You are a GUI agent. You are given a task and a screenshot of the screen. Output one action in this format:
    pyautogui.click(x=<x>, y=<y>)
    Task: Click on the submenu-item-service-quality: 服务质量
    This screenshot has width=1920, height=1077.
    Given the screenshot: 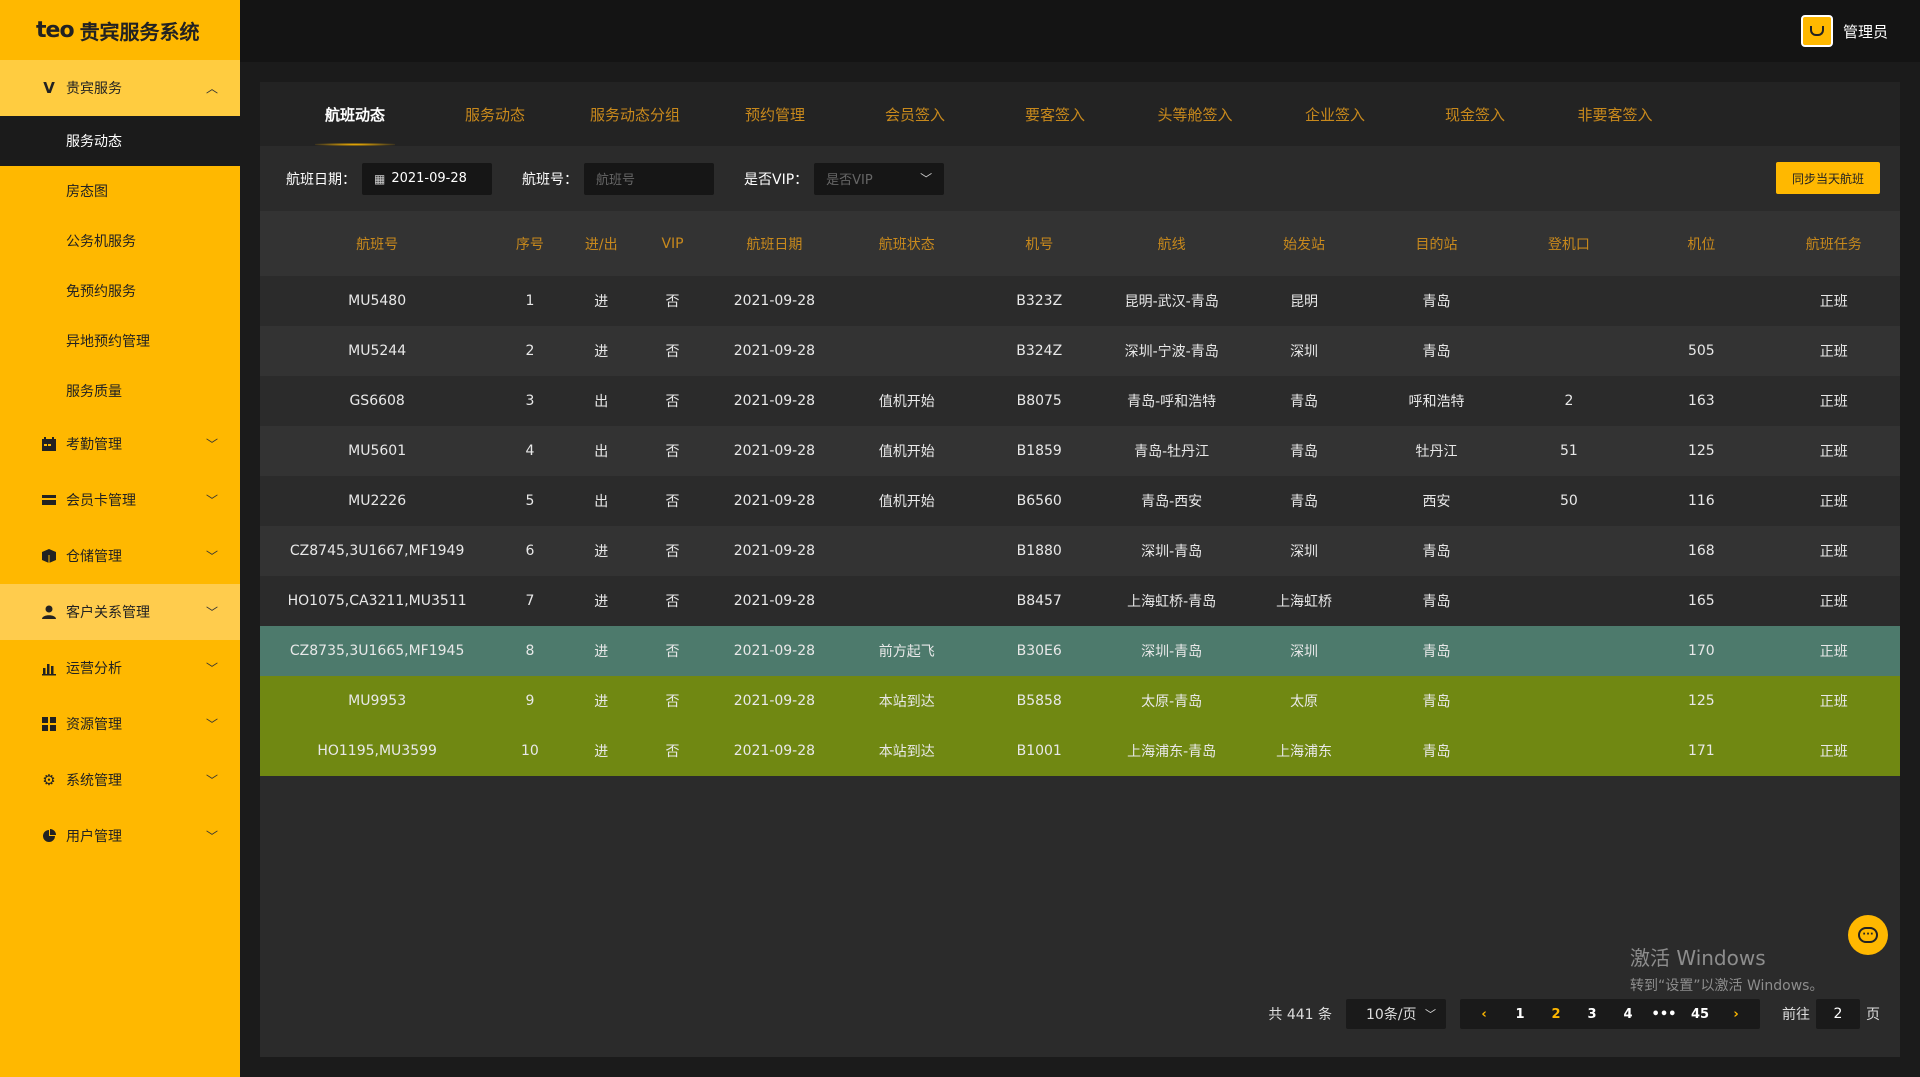 What is the action you would take?
    pyautogui.click(x=120, y=391)
    